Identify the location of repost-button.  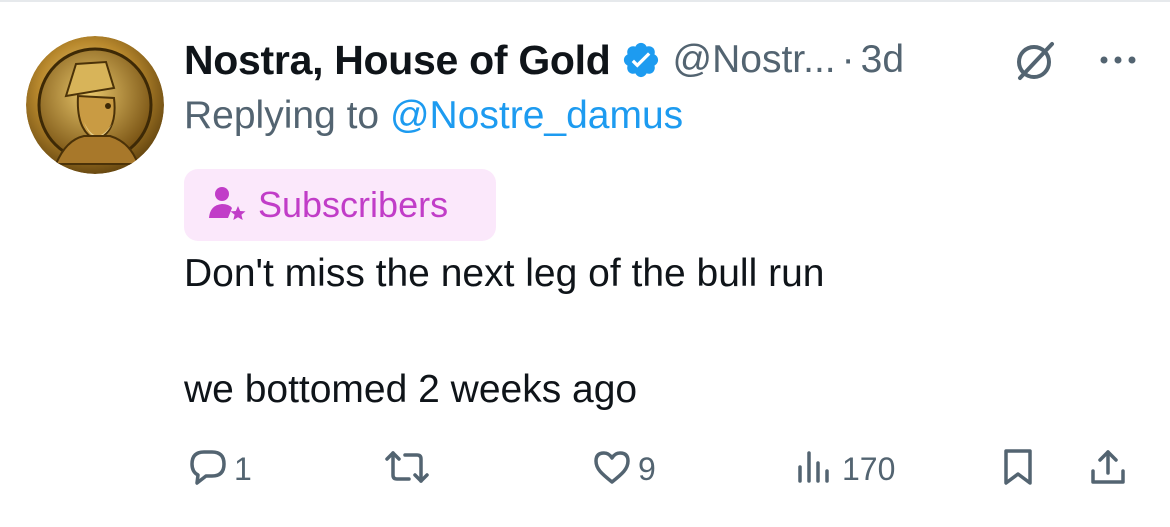
(407, 469).